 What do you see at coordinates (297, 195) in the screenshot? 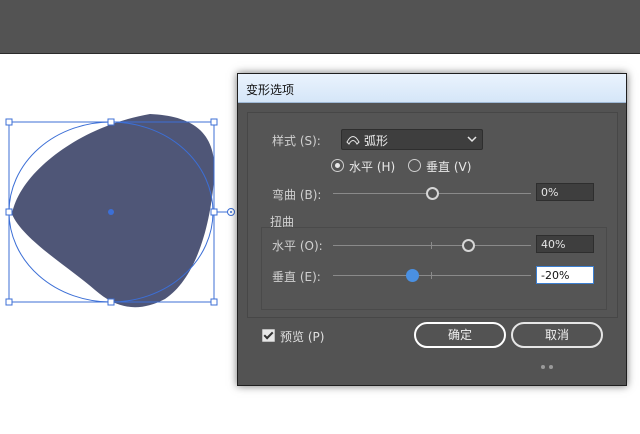
I see `bend-label: 弯曲 (B):` at bounding box center [297, 195].